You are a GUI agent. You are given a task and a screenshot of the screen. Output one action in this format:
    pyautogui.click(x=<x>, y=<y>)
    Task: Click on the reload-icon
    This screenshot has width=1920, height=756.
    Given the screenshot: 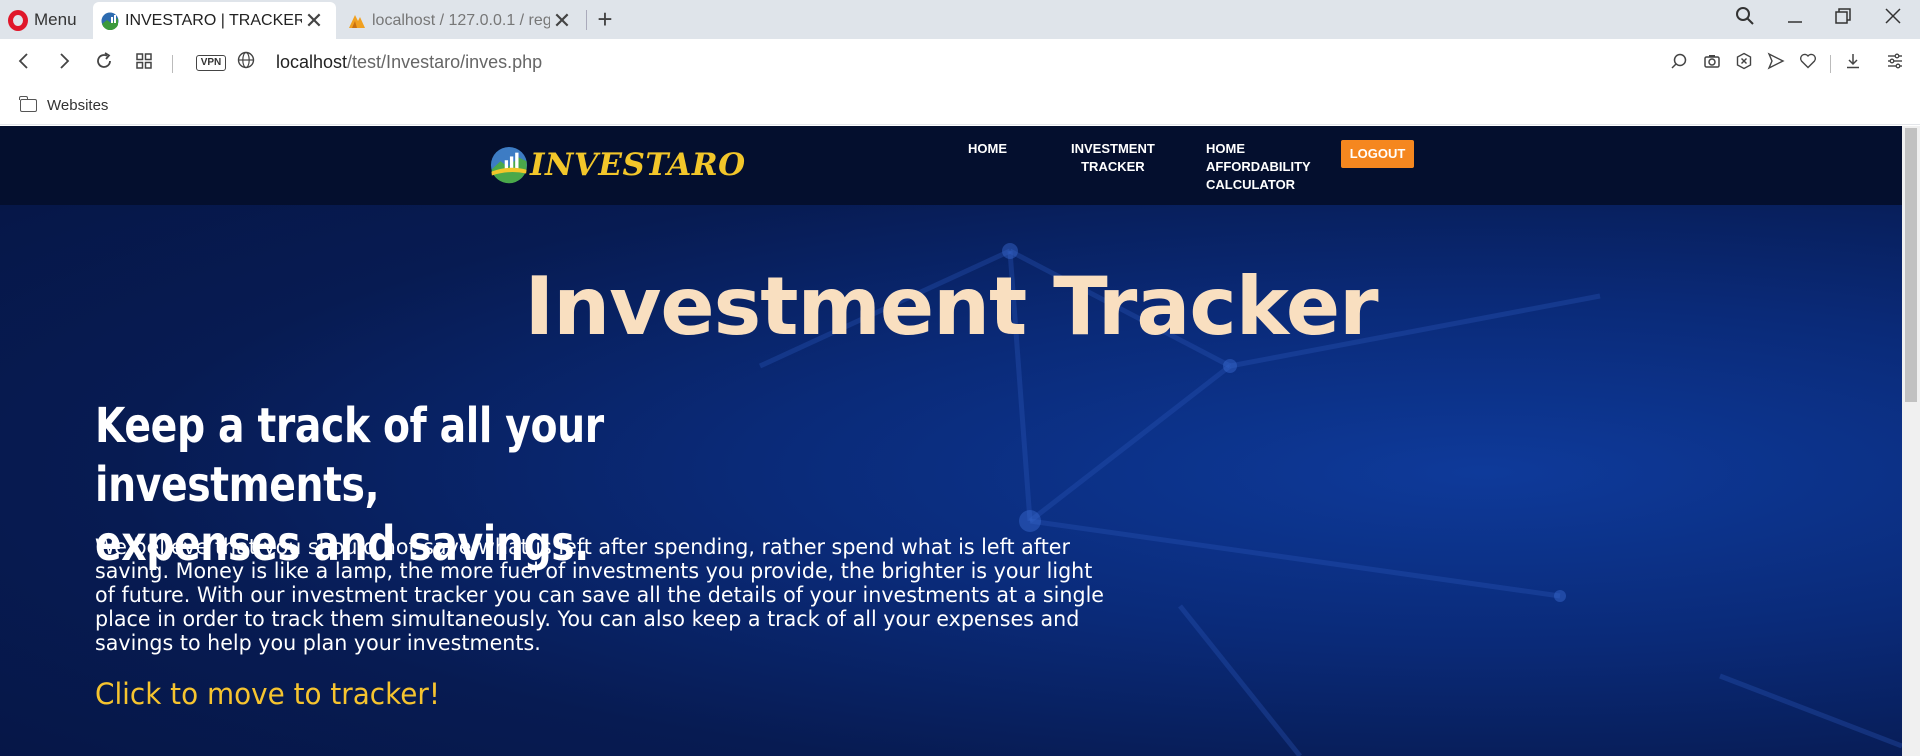 What is the action you would take?
    pyautogui.click(x=104, y=63)
    